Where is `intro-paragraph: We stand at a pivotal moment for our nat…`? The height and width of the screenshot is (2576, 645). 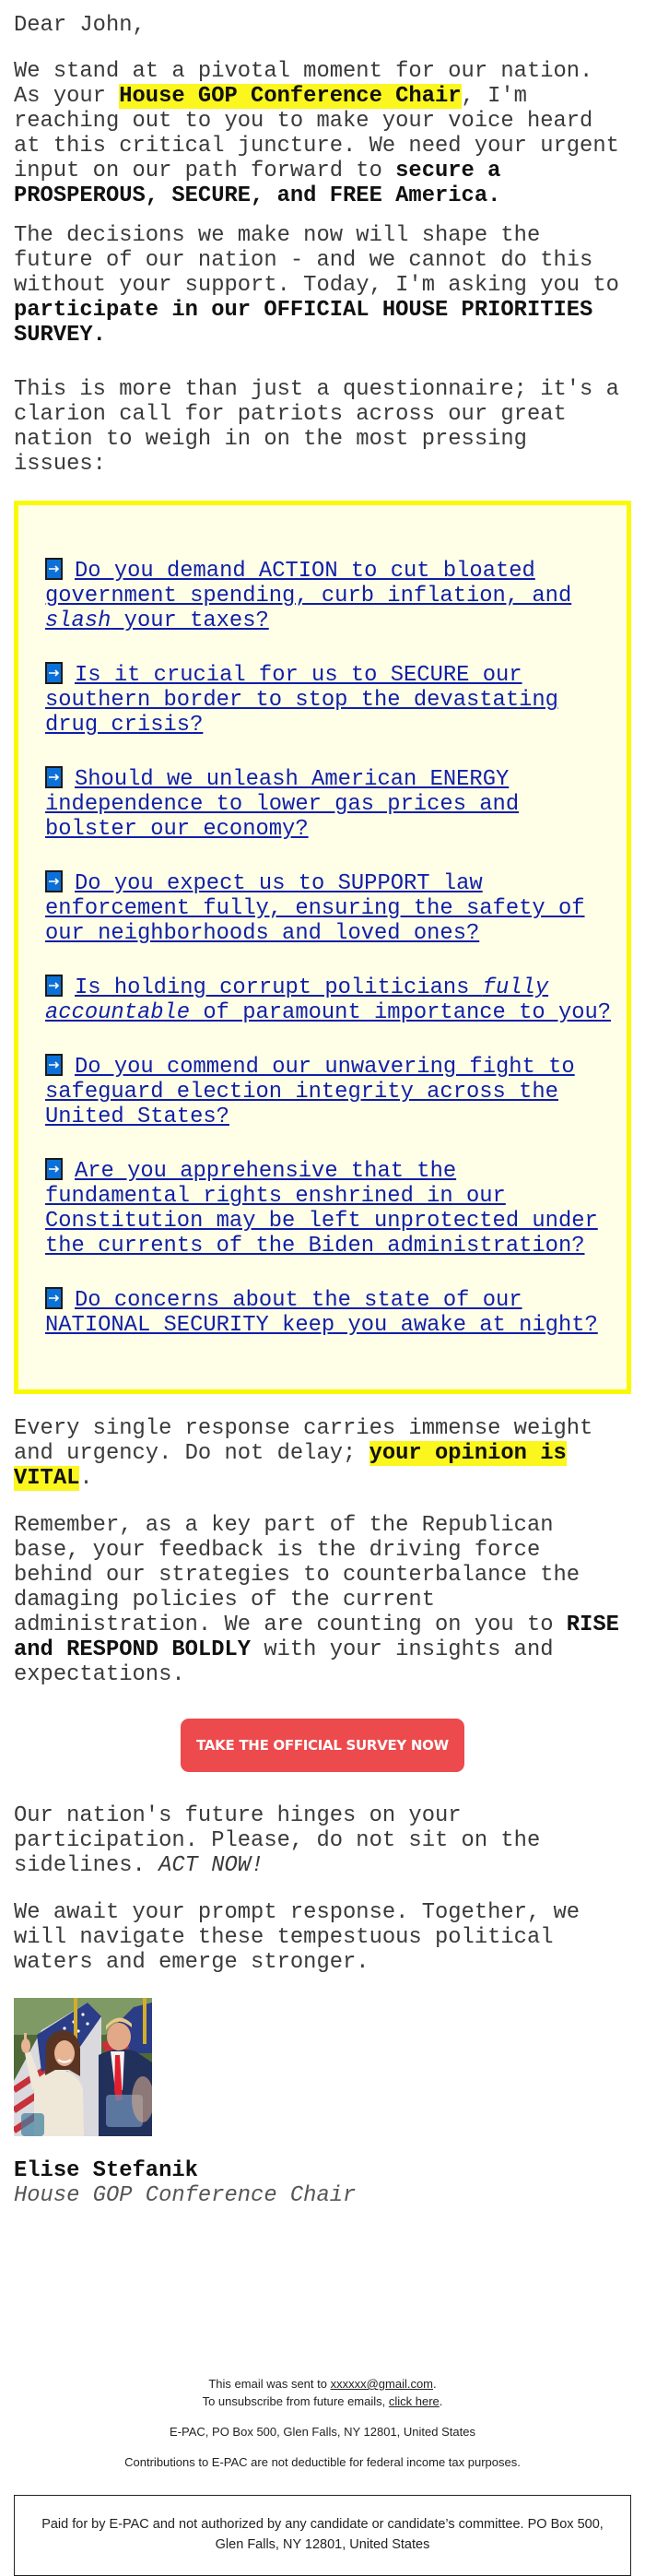 intro-paragraph: We stand at a pivotal moment for our nat… is located at coordinates (322, 133).